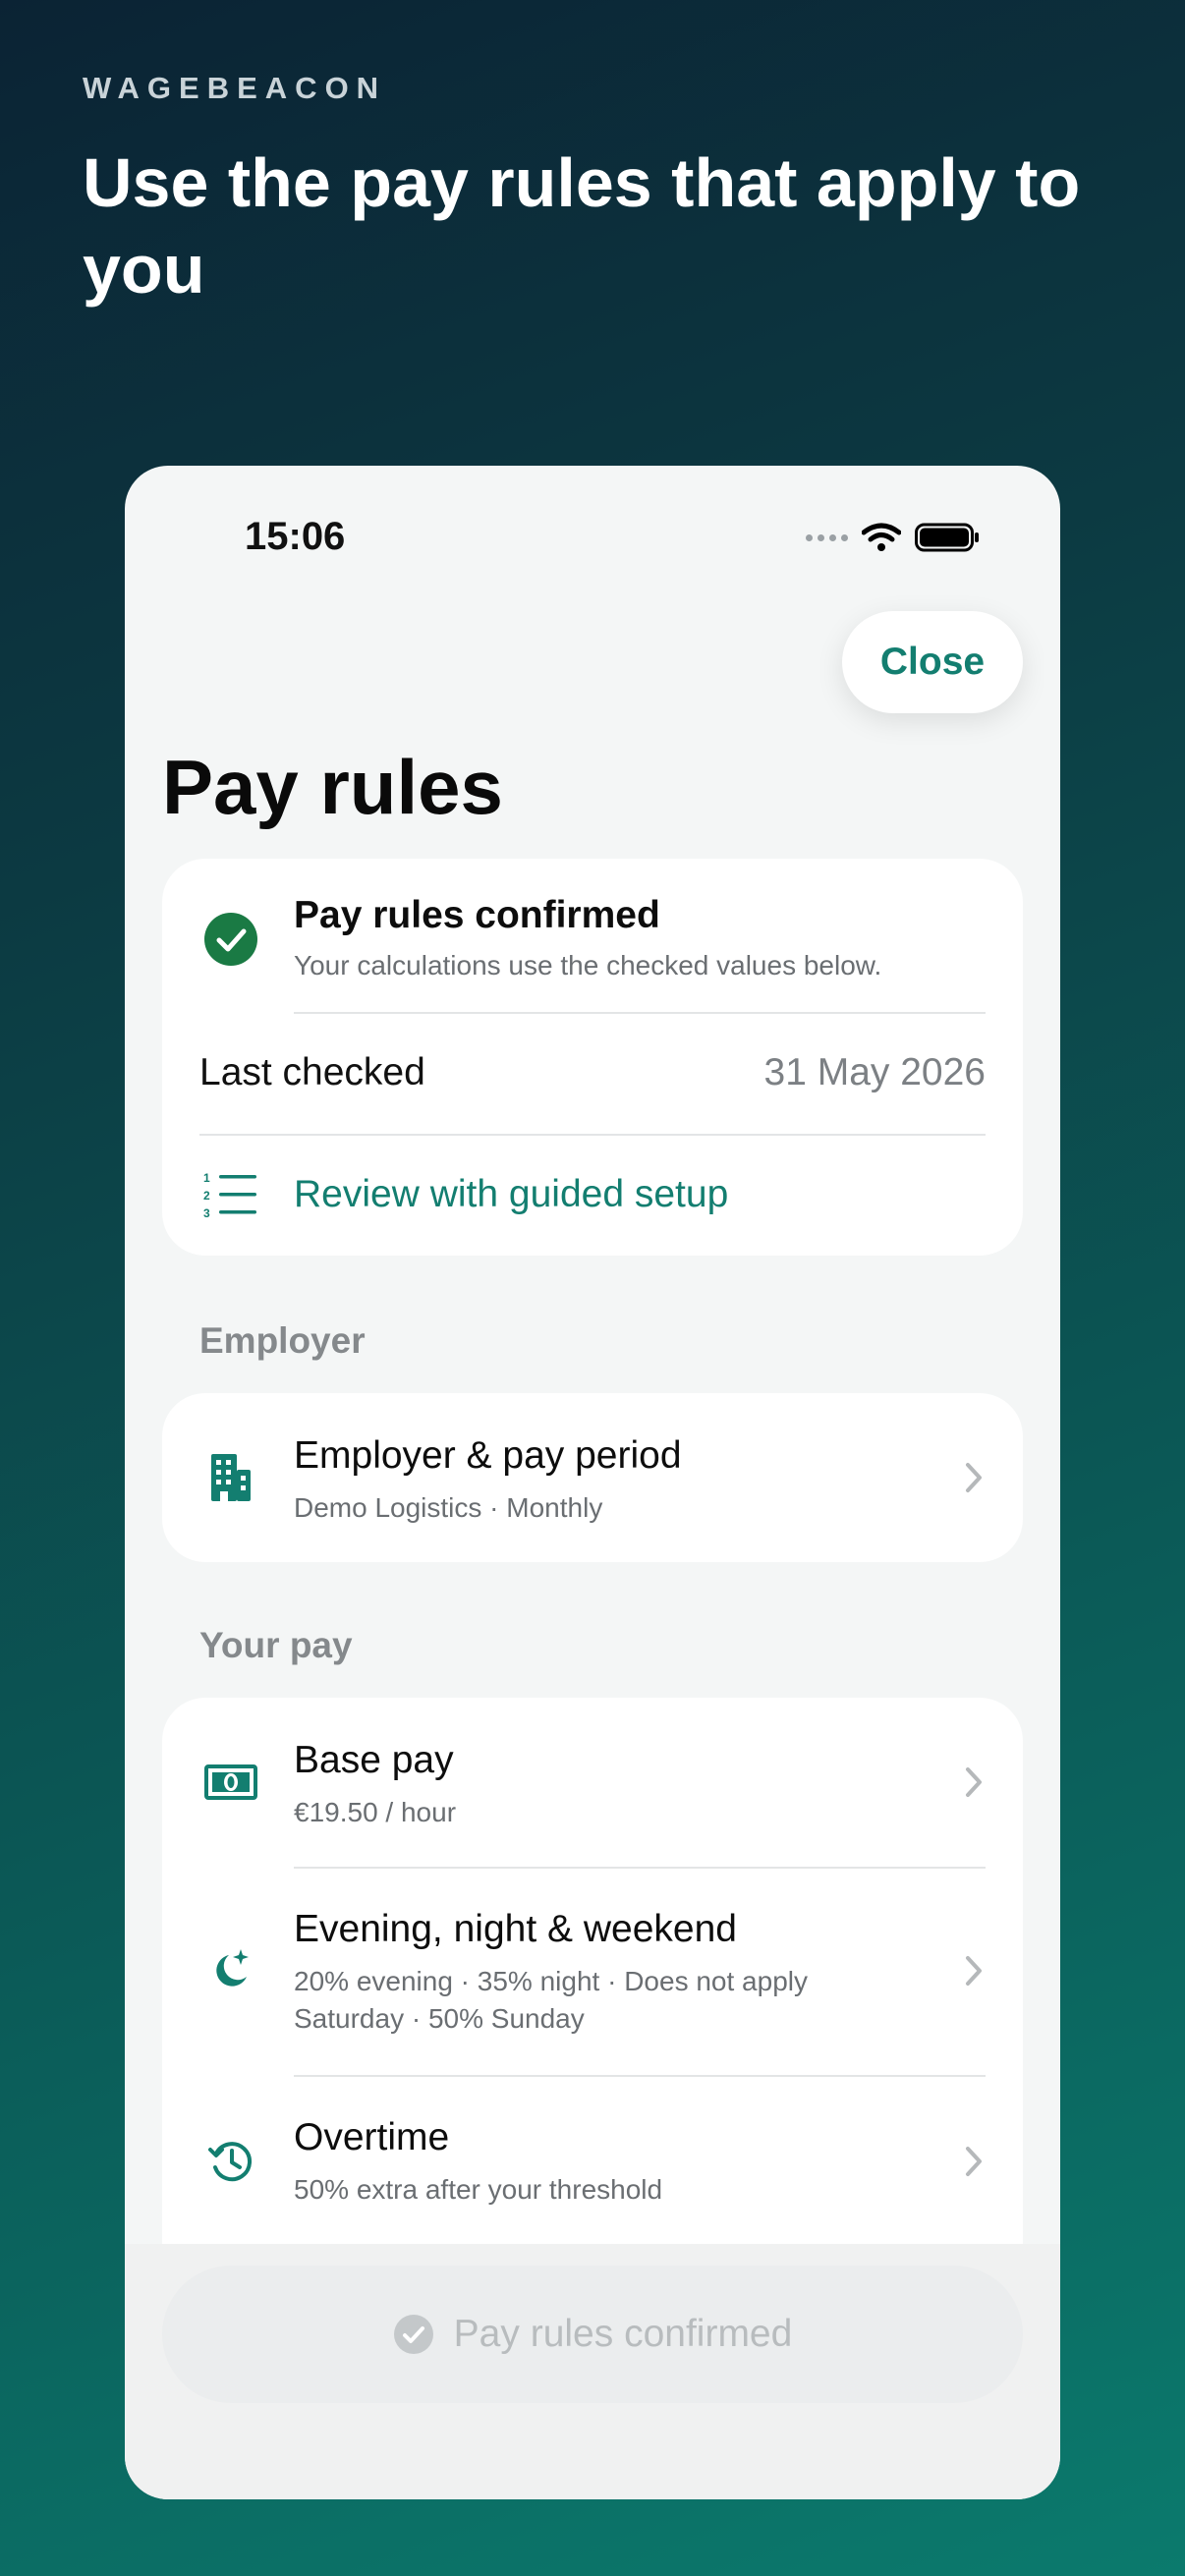 The width and height of the screenshot is (1185, 2576). I want to click on confirmed-title: Pay rules confirmed, so click(477, 915).